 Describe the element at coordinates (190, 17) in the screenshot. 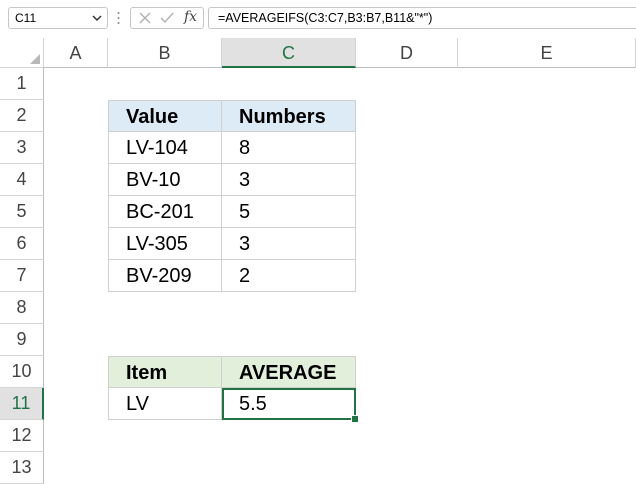

I see `insert-function-icon: fx` at that location.